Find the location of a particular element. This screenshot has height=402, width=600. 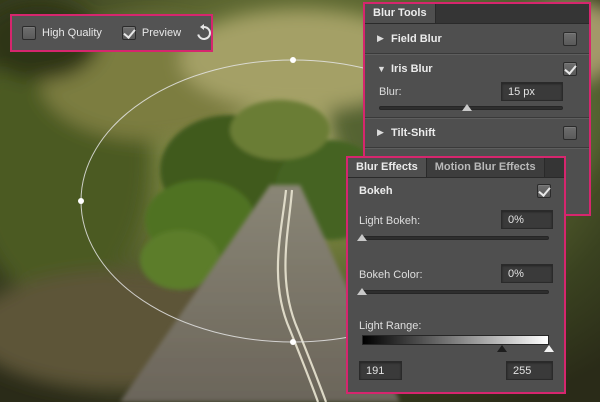

light-range-gradient-bar is located at coordinates (455, 340).